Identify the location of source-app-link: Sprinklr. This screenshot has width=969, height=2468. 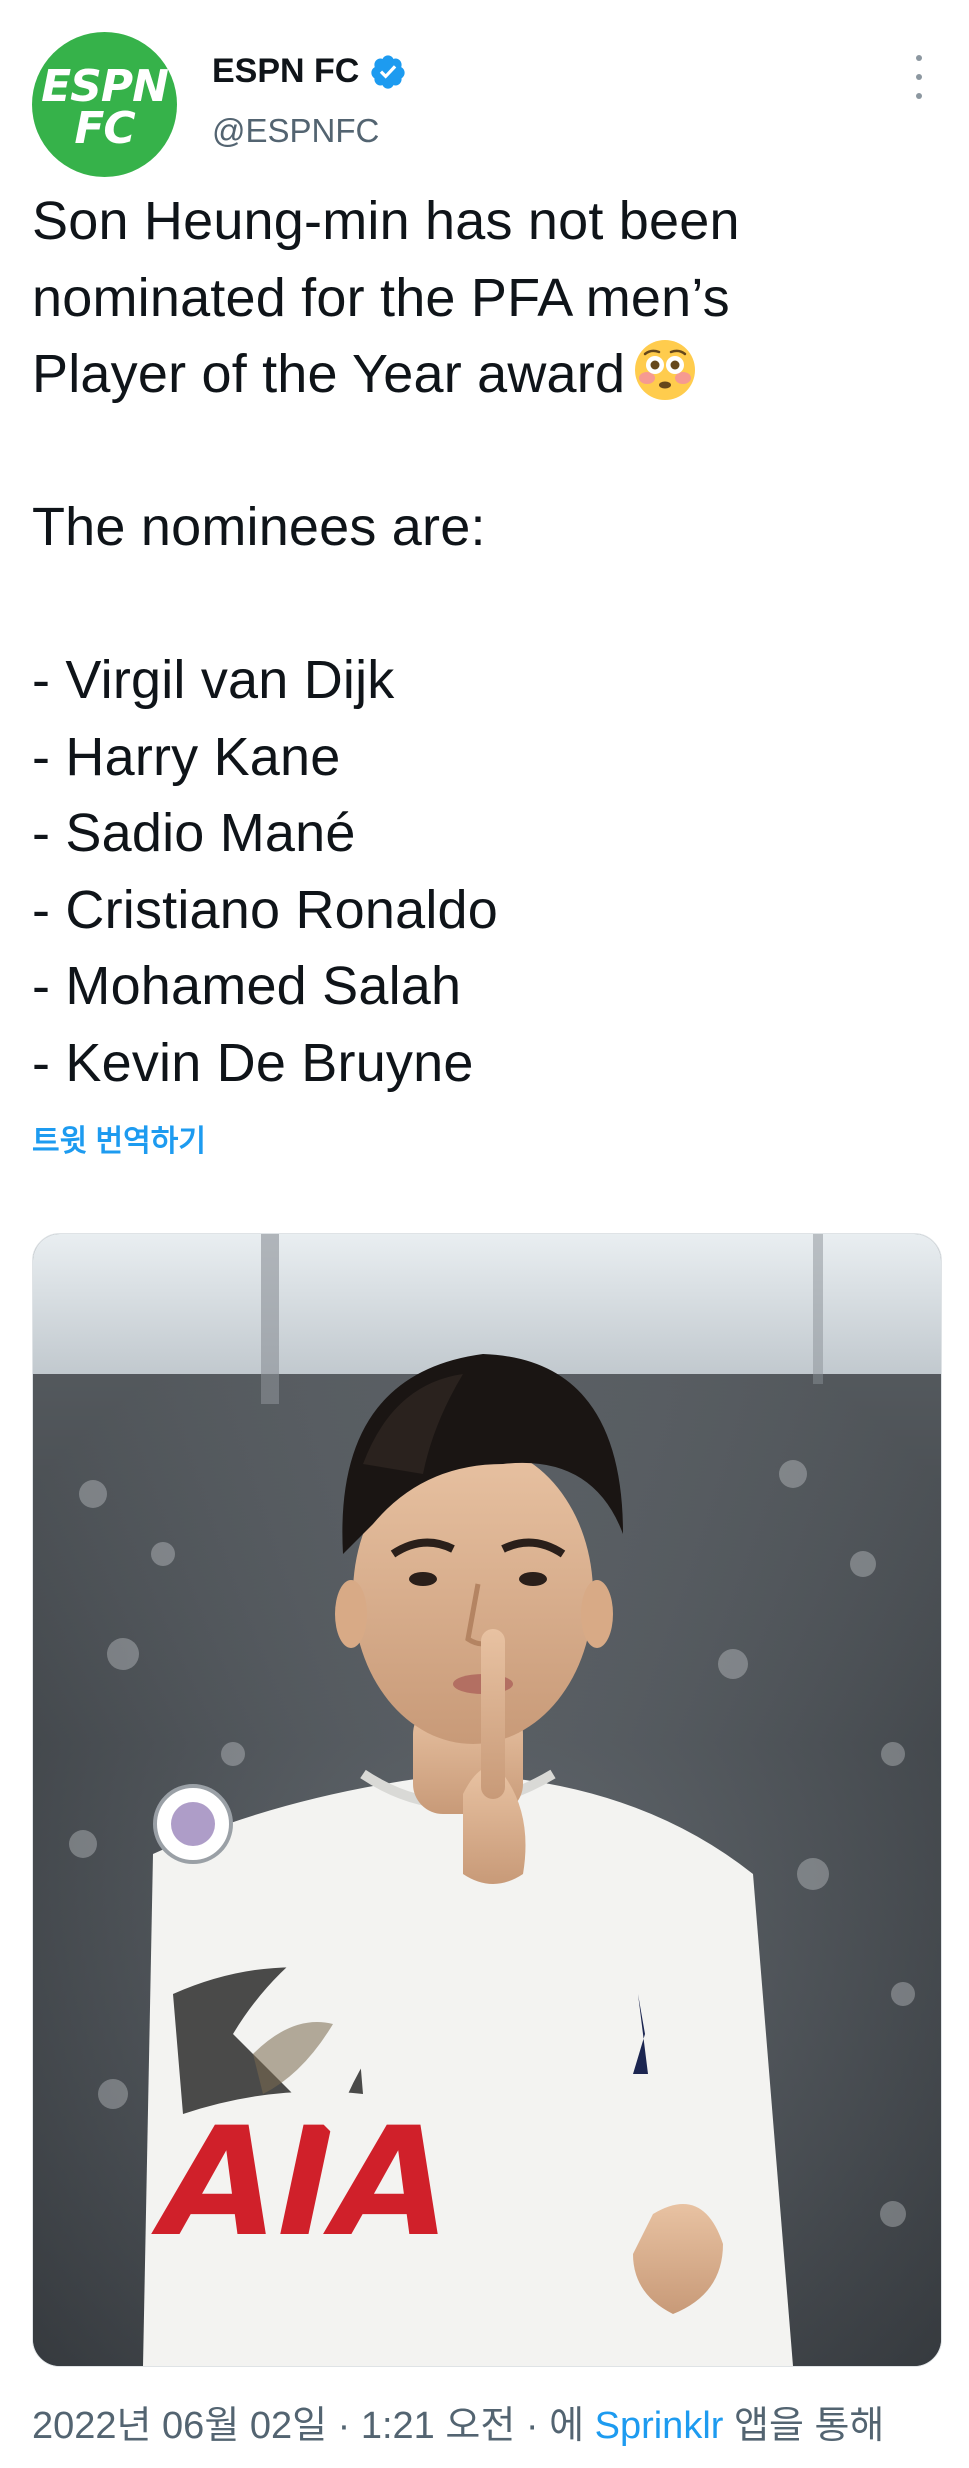
(659, 2426).